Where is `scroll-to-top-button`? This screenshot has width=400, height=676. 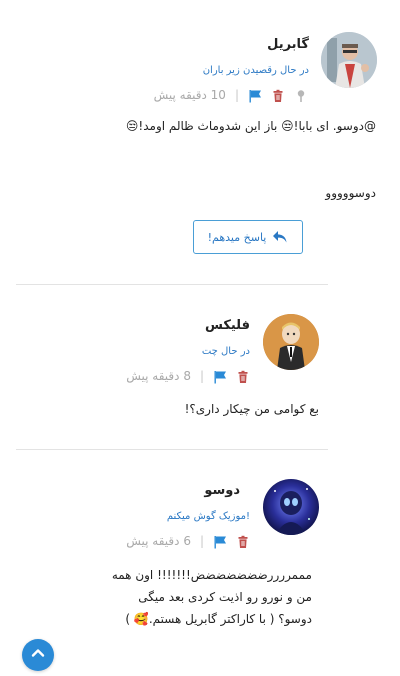
scroll-to-top-button is located at coordinates (38, 655).